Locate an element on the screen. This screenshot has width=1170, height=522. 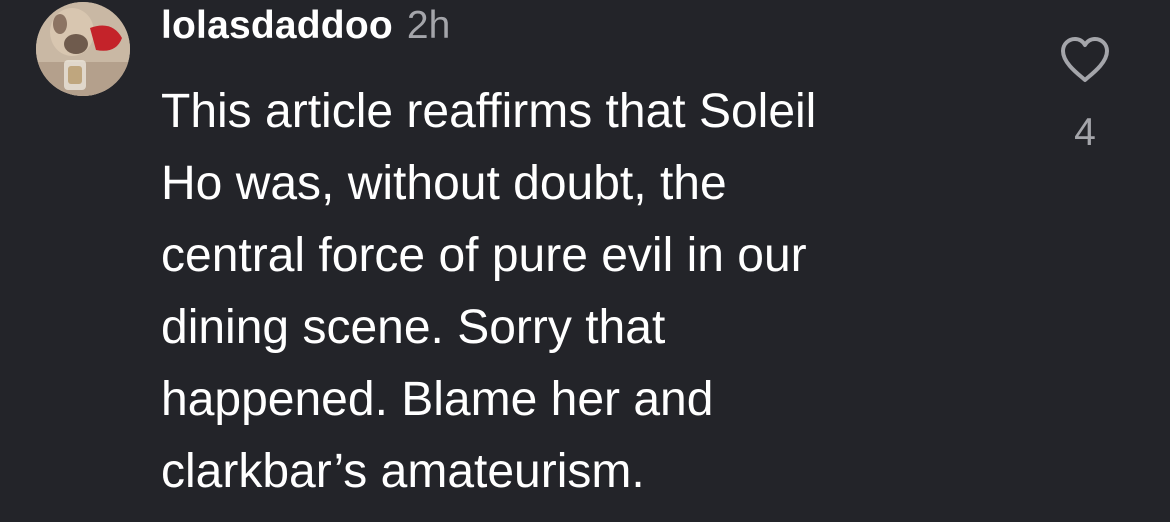
username: lolasdaddoo is located at coordinates (277, 26).